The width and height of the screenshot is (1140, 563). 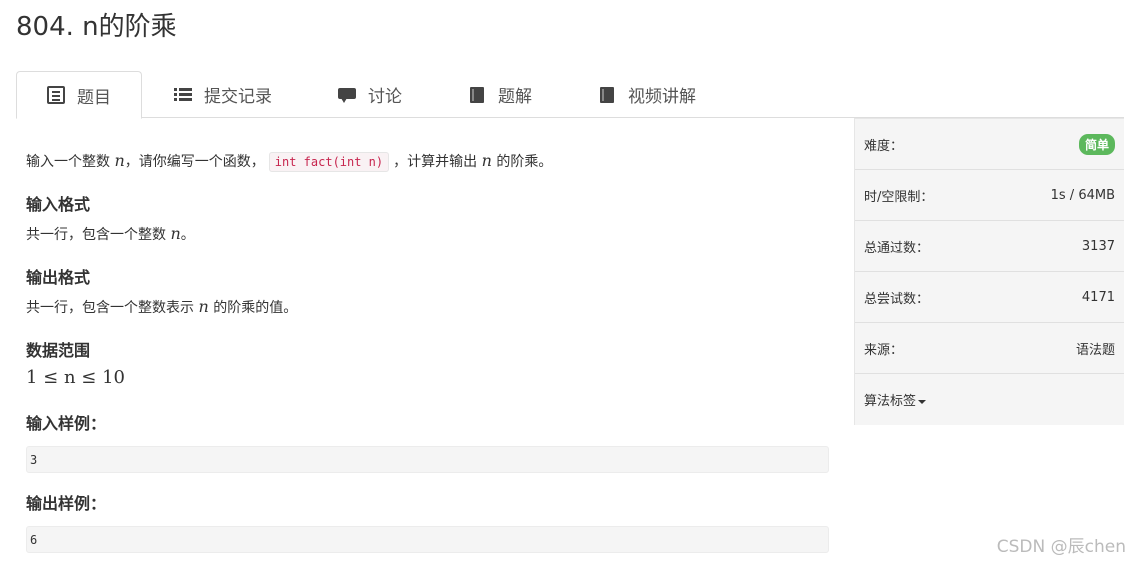 What do you see at coordinates (1098, 246) in the screenshot?
I see `passed-value: 3137` at bounding box center [1098, 246].